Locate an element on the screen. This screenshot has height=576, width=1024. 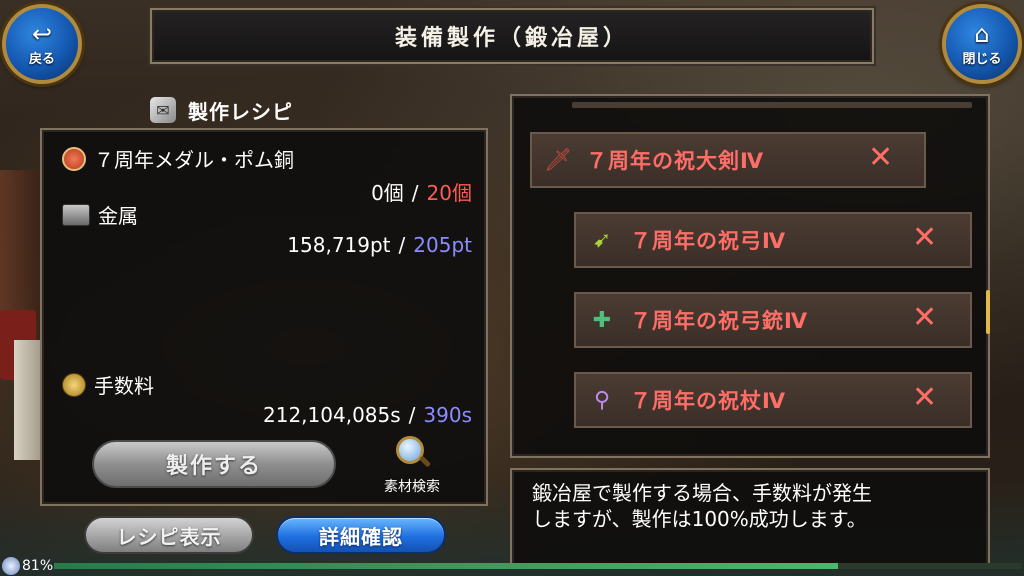
material-name: ７周年メダル・ポム銅 is located at coordinates (194, 160).